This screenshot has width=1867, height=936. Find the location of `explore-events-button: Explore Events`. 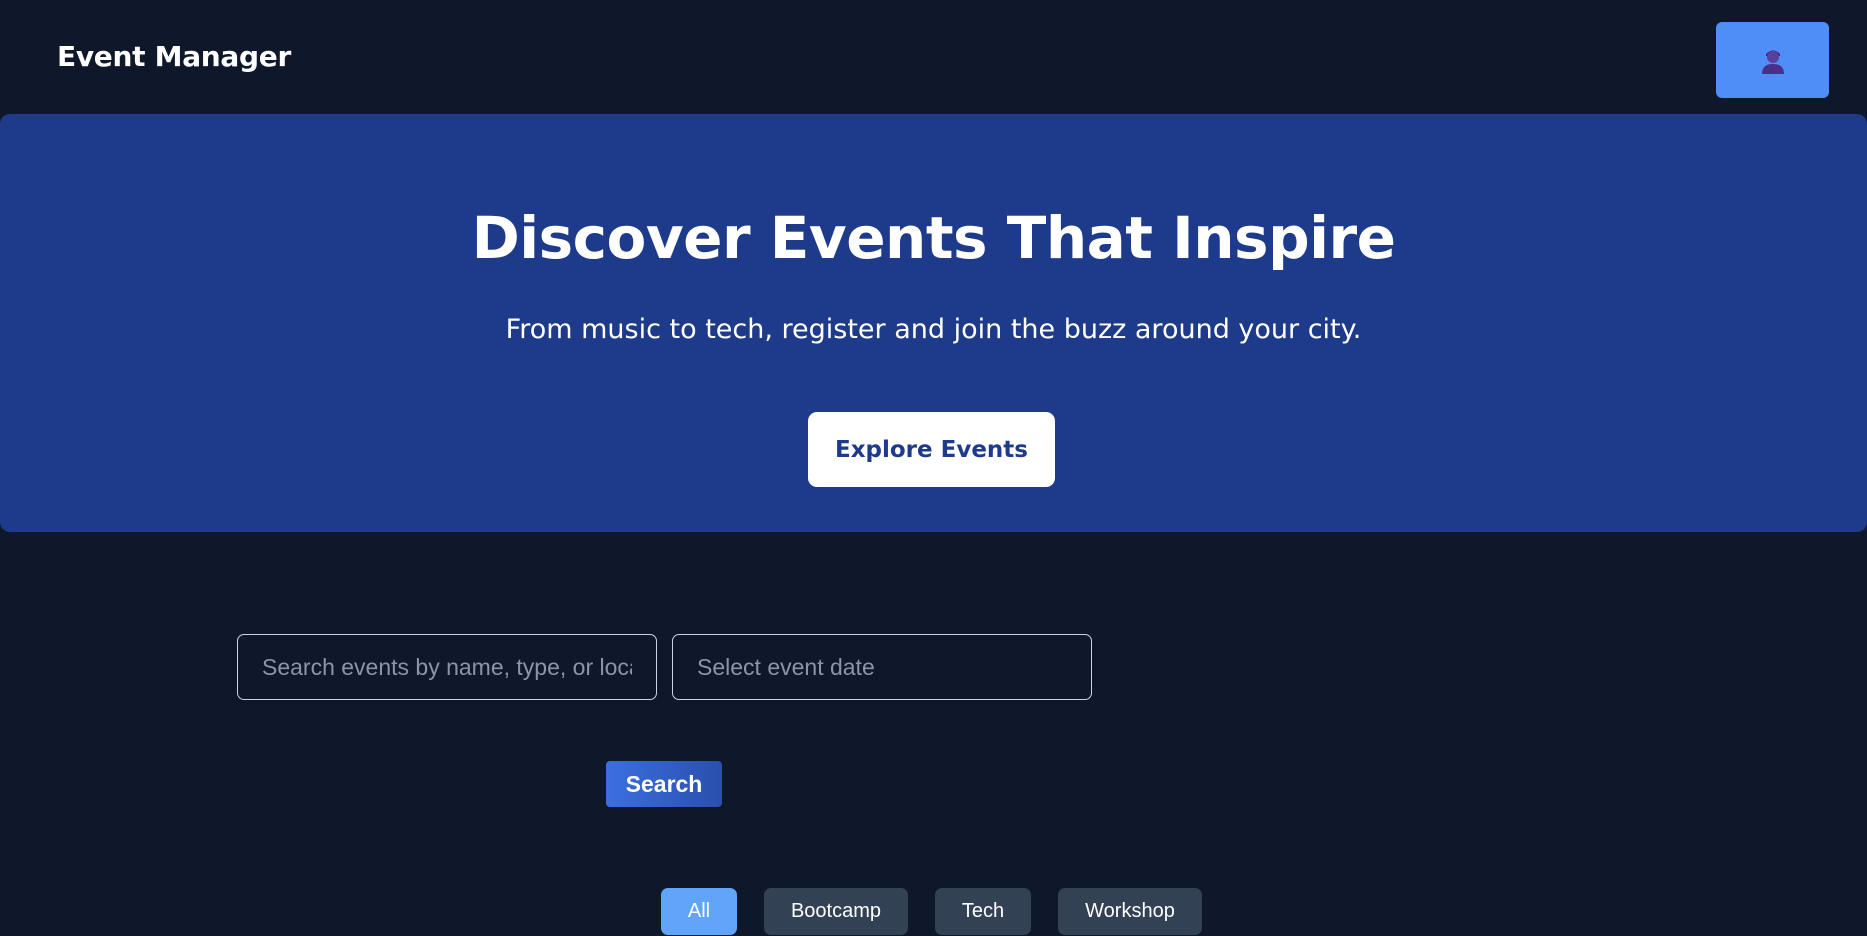

explore-events-button: Explore Events is located at coordinates (931, 449).